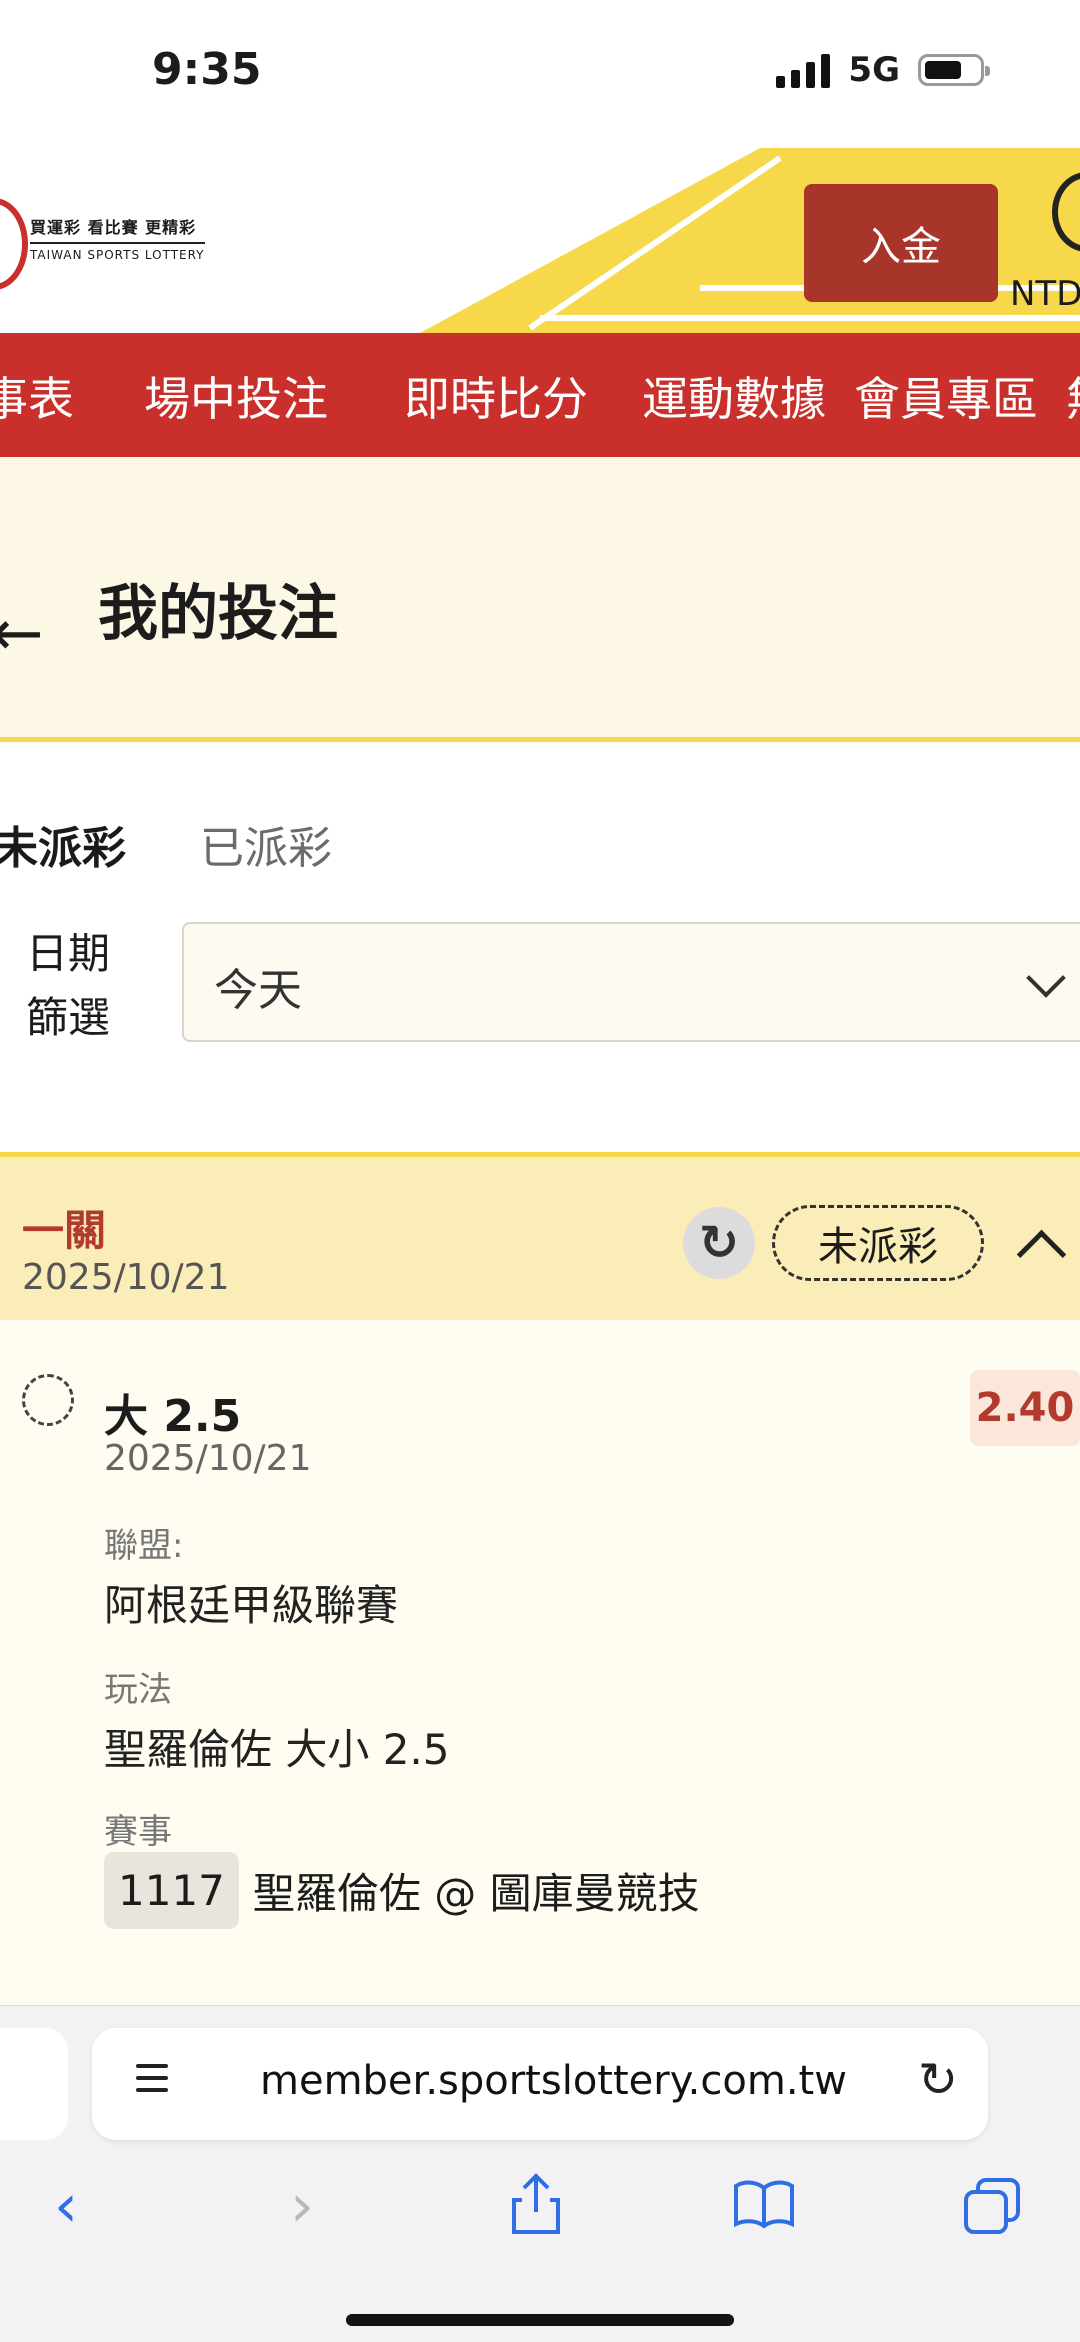  What do you see at coordinates (144, 1546) in the screenshot?
I see `league-label: 聯盟:` at bounding box center [144, 1546].